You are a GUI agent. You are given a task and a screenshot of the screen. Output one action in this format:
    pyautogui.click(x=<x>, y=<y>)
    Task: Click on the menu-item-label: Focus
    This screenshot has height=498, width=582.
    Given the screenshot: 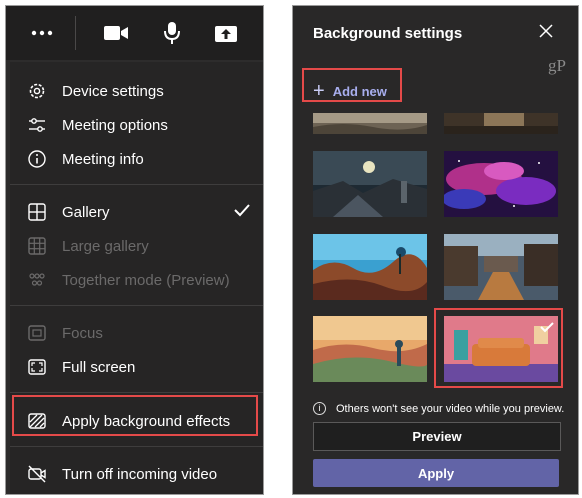 What is the action you would take?
    pyautogui.click(x=82, y=333)
    